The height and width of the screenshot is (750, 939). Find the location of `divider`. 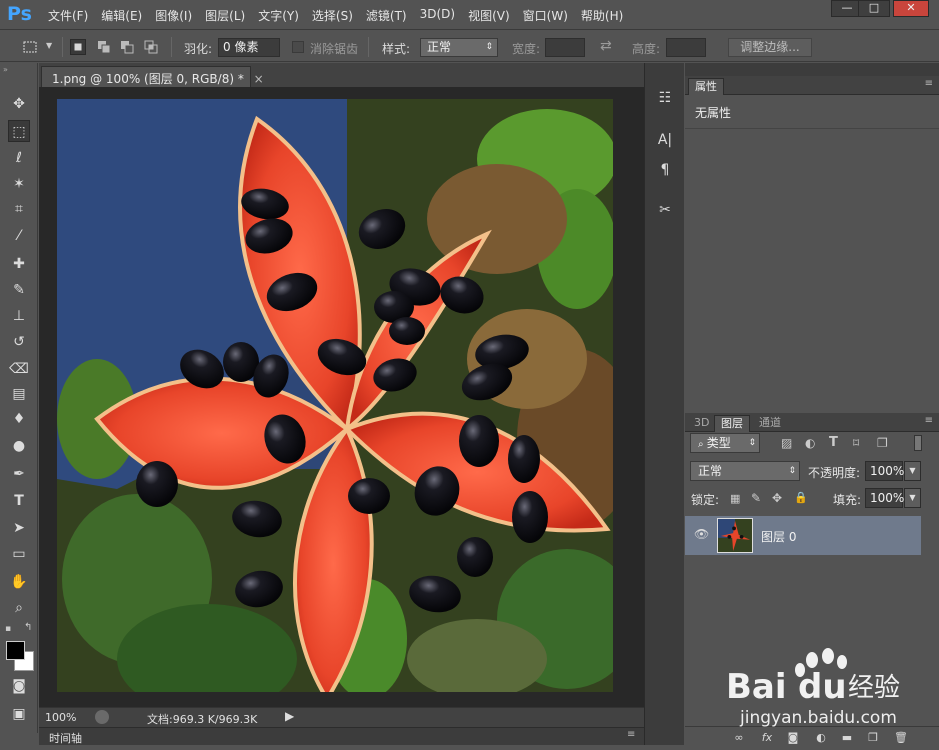

divider is located at coordinates (62, 47).